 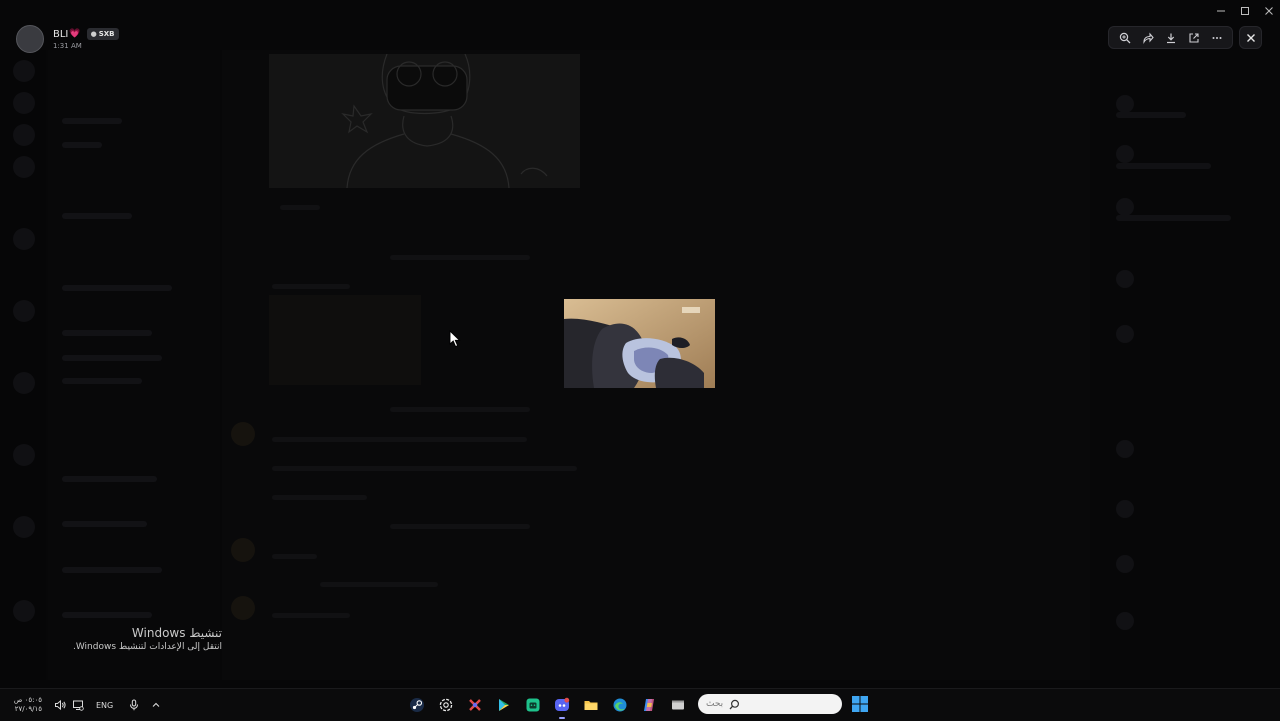 What do you see at coordinates (649, 705) in the screenshot?
I see `copilot-icon` at bounding box center [649, 705].